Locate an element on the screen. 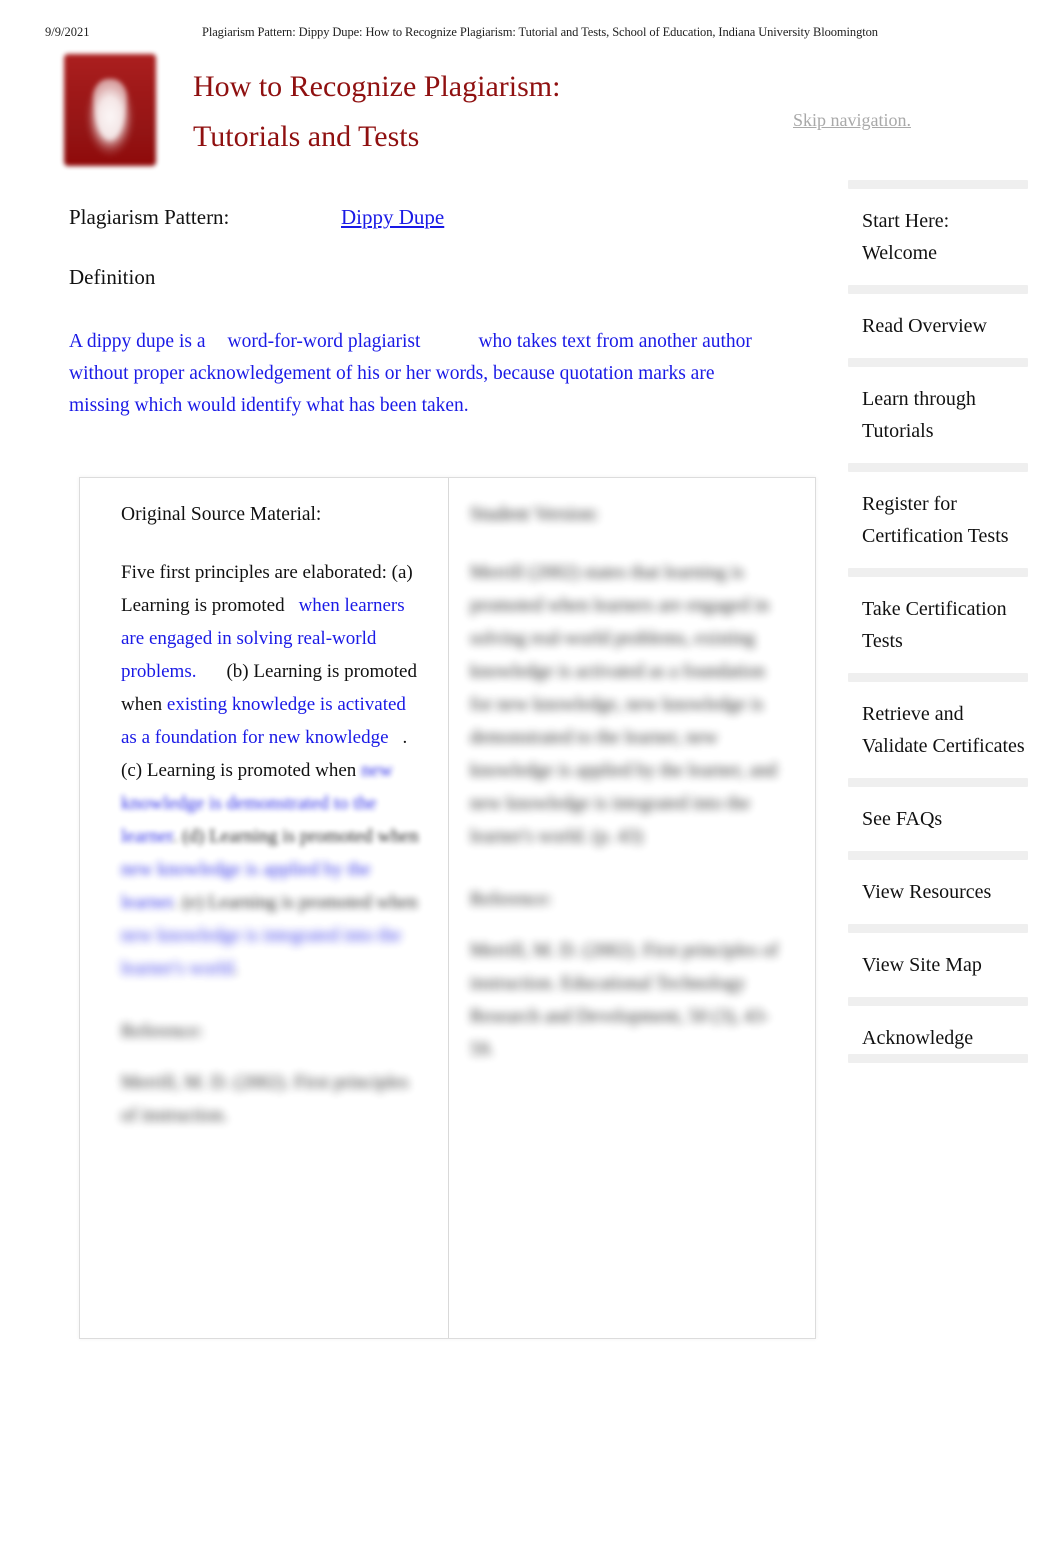 This screenshot has width=1062, height=1556. sidebar-item-view-resources: View Resources is located at coordinates (938, 892).